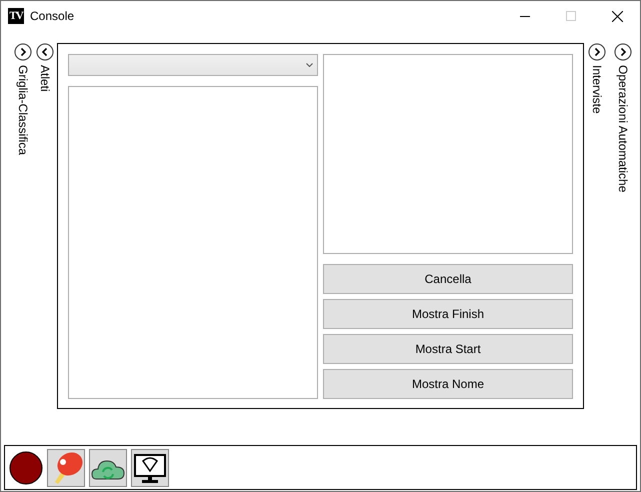  Describe the element at coordinates (23, 110) in the screenshot. I see `expander-label: Griglia-Classifica` at that location.